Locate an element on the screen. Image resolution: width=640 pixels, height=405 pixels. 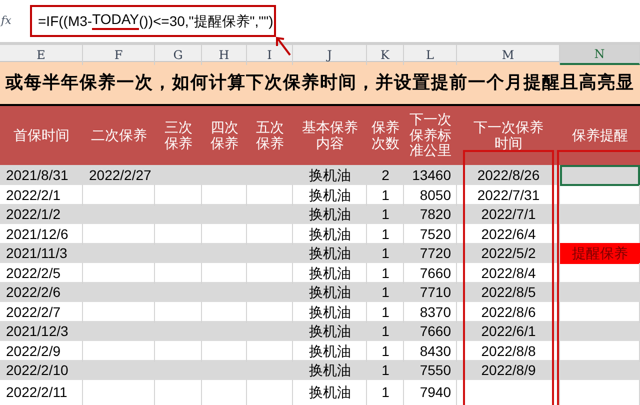
table-cell: 2022/8/6 is located at coordinates (508, 312).